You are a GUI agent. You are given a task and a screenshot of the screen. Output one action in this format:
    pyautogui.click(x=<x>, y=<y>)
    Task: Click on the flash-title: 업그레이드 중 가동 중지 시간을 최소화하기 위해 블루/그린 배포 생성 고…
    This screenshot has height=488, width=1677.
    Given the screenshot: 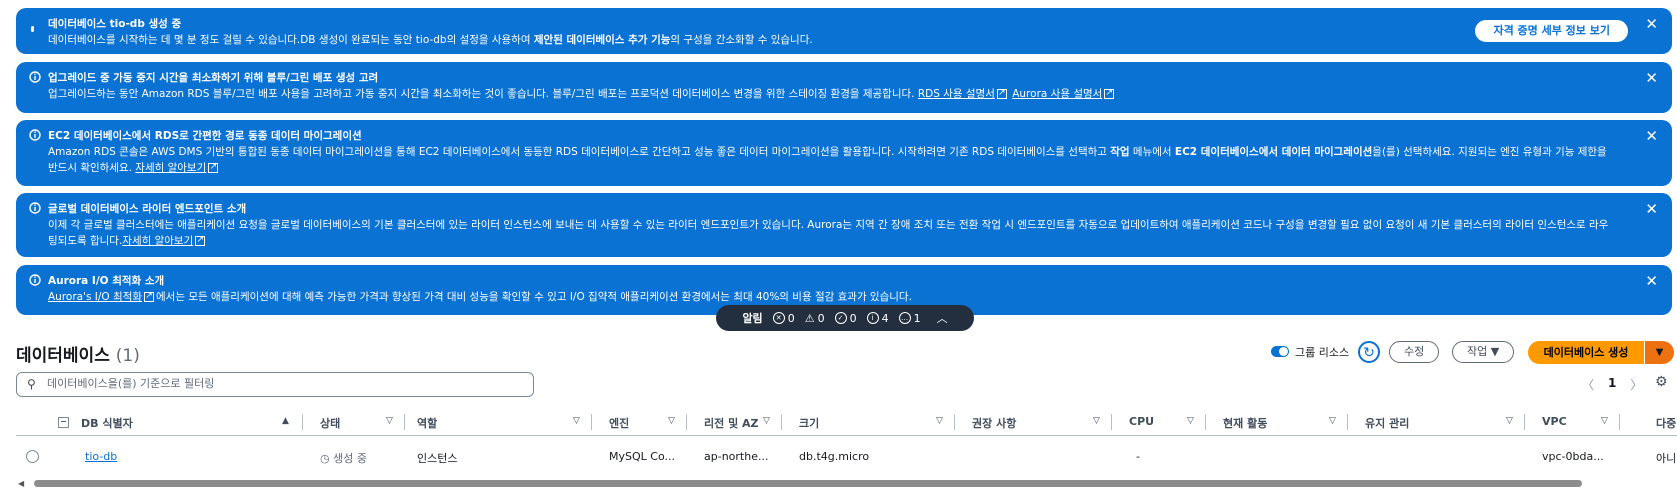 What is the action you would take?
    pyautogui.click(x=213, y=78)
    